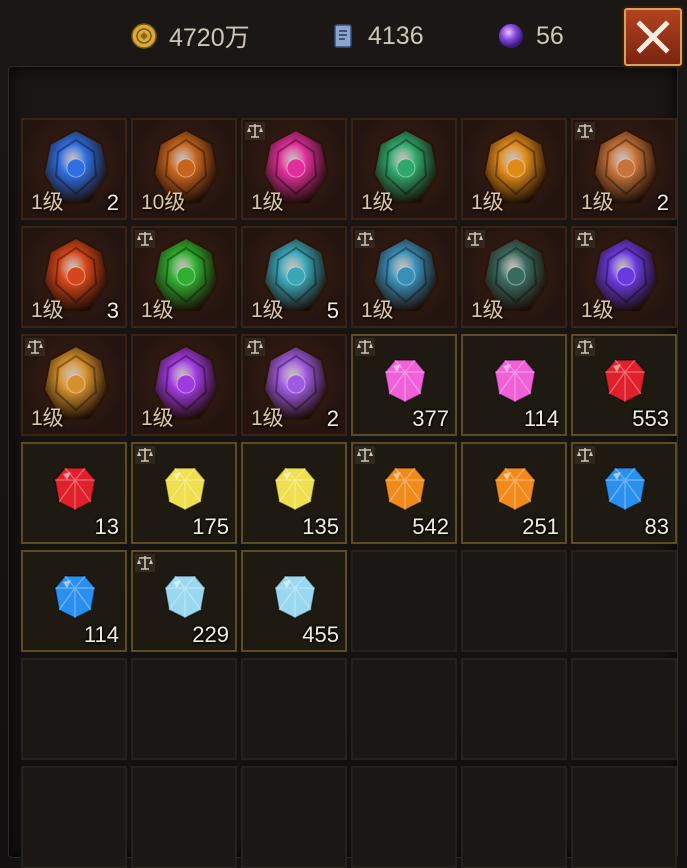 The image size is (687, 868). Describe the element at coordinates (540, 526) in the screenshot. I see `item-quantity: 251` at that location.